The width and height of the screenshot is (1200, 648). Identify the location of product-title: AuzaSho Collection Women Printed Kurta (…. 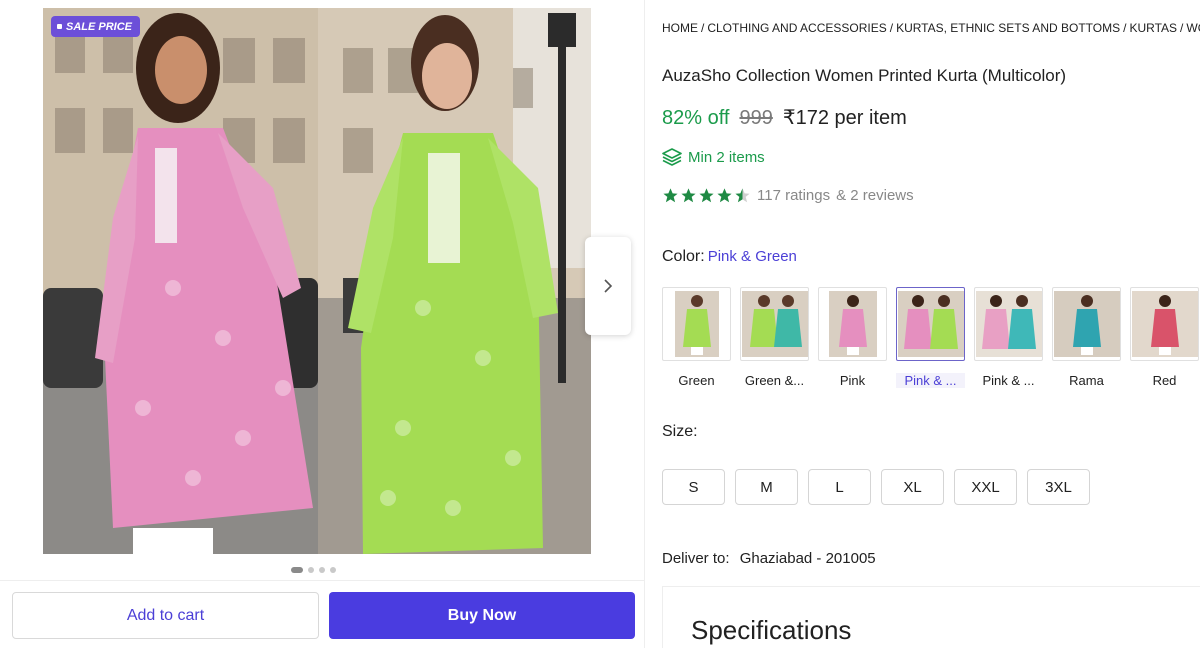
(864, 75).